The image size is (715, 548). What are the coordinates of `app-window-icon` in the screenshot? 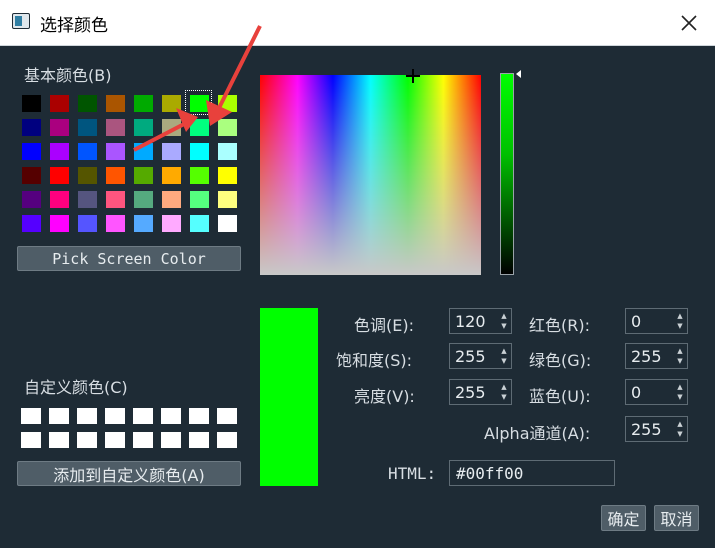 It's located at (21, 21).